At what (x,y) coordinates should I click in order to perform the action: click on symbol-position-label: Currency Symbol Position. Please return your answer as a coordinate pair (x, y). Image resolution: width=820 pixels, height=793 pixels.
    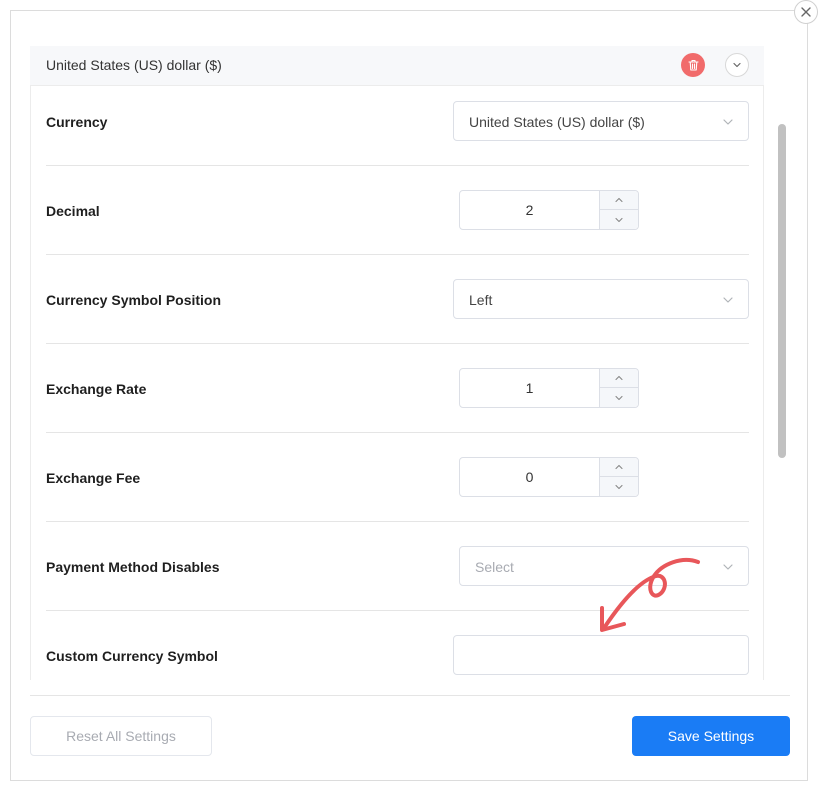
    Looking at the image, I should click on (134, 300).